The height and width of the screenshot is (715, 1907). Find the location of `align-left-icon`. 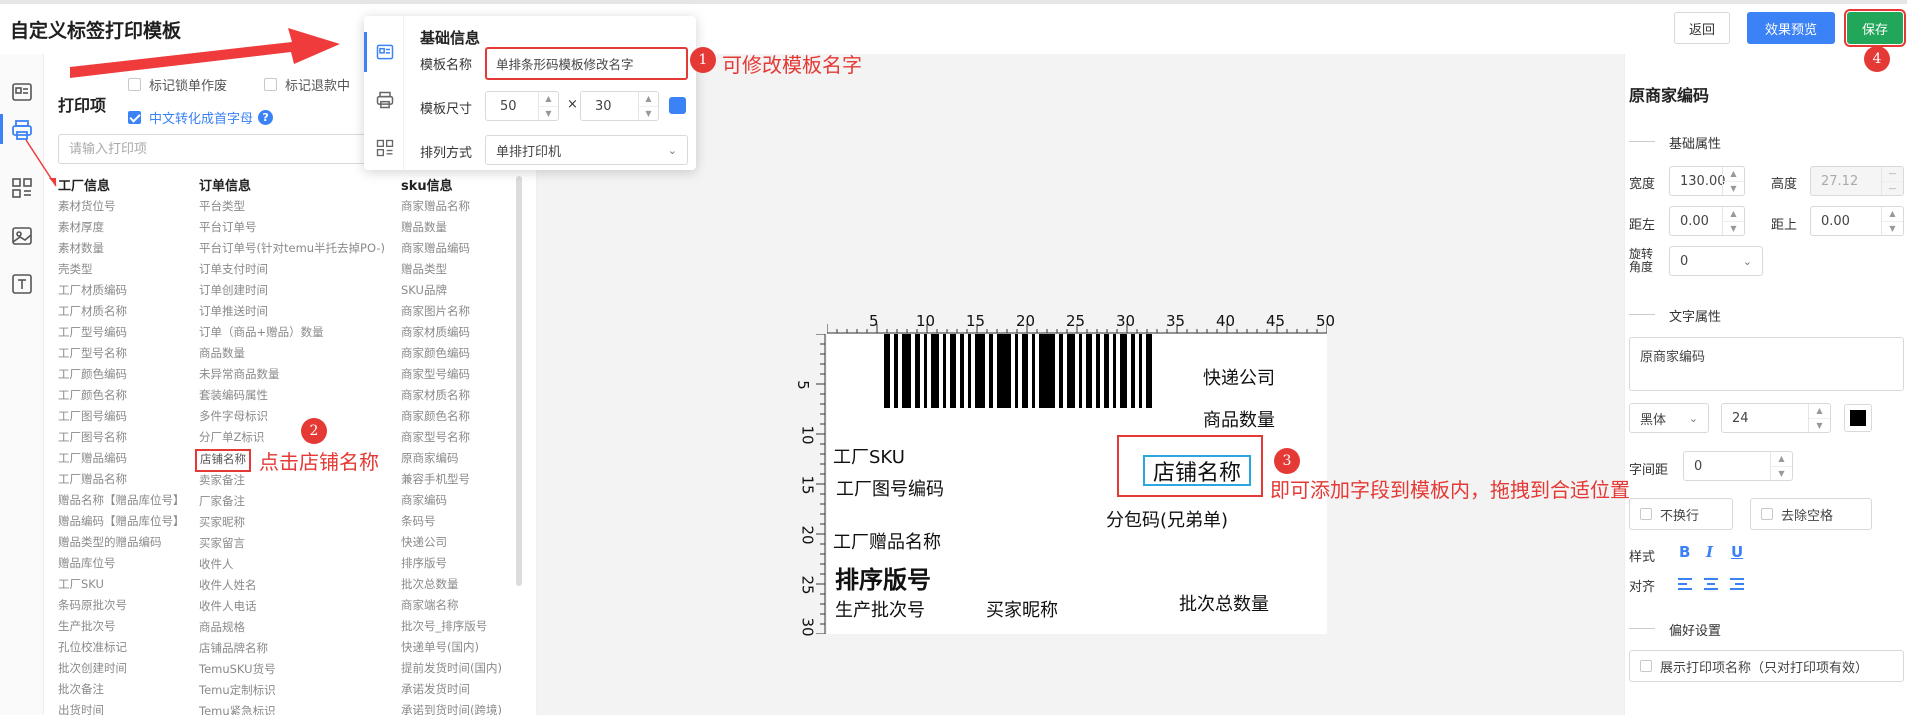

align-left-icon is located at coordinates (1685, 584).